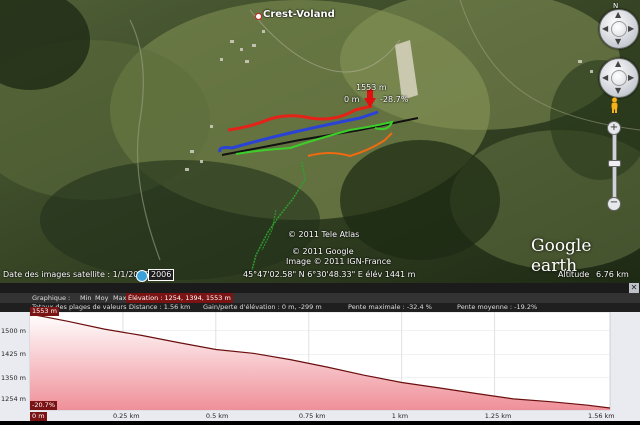 Image resolution: width=640 pixels, height=425 pixels. Describe the element at coordinates (51, 298) in the screenshot. I see `graph-label: Graphique :` at that location.